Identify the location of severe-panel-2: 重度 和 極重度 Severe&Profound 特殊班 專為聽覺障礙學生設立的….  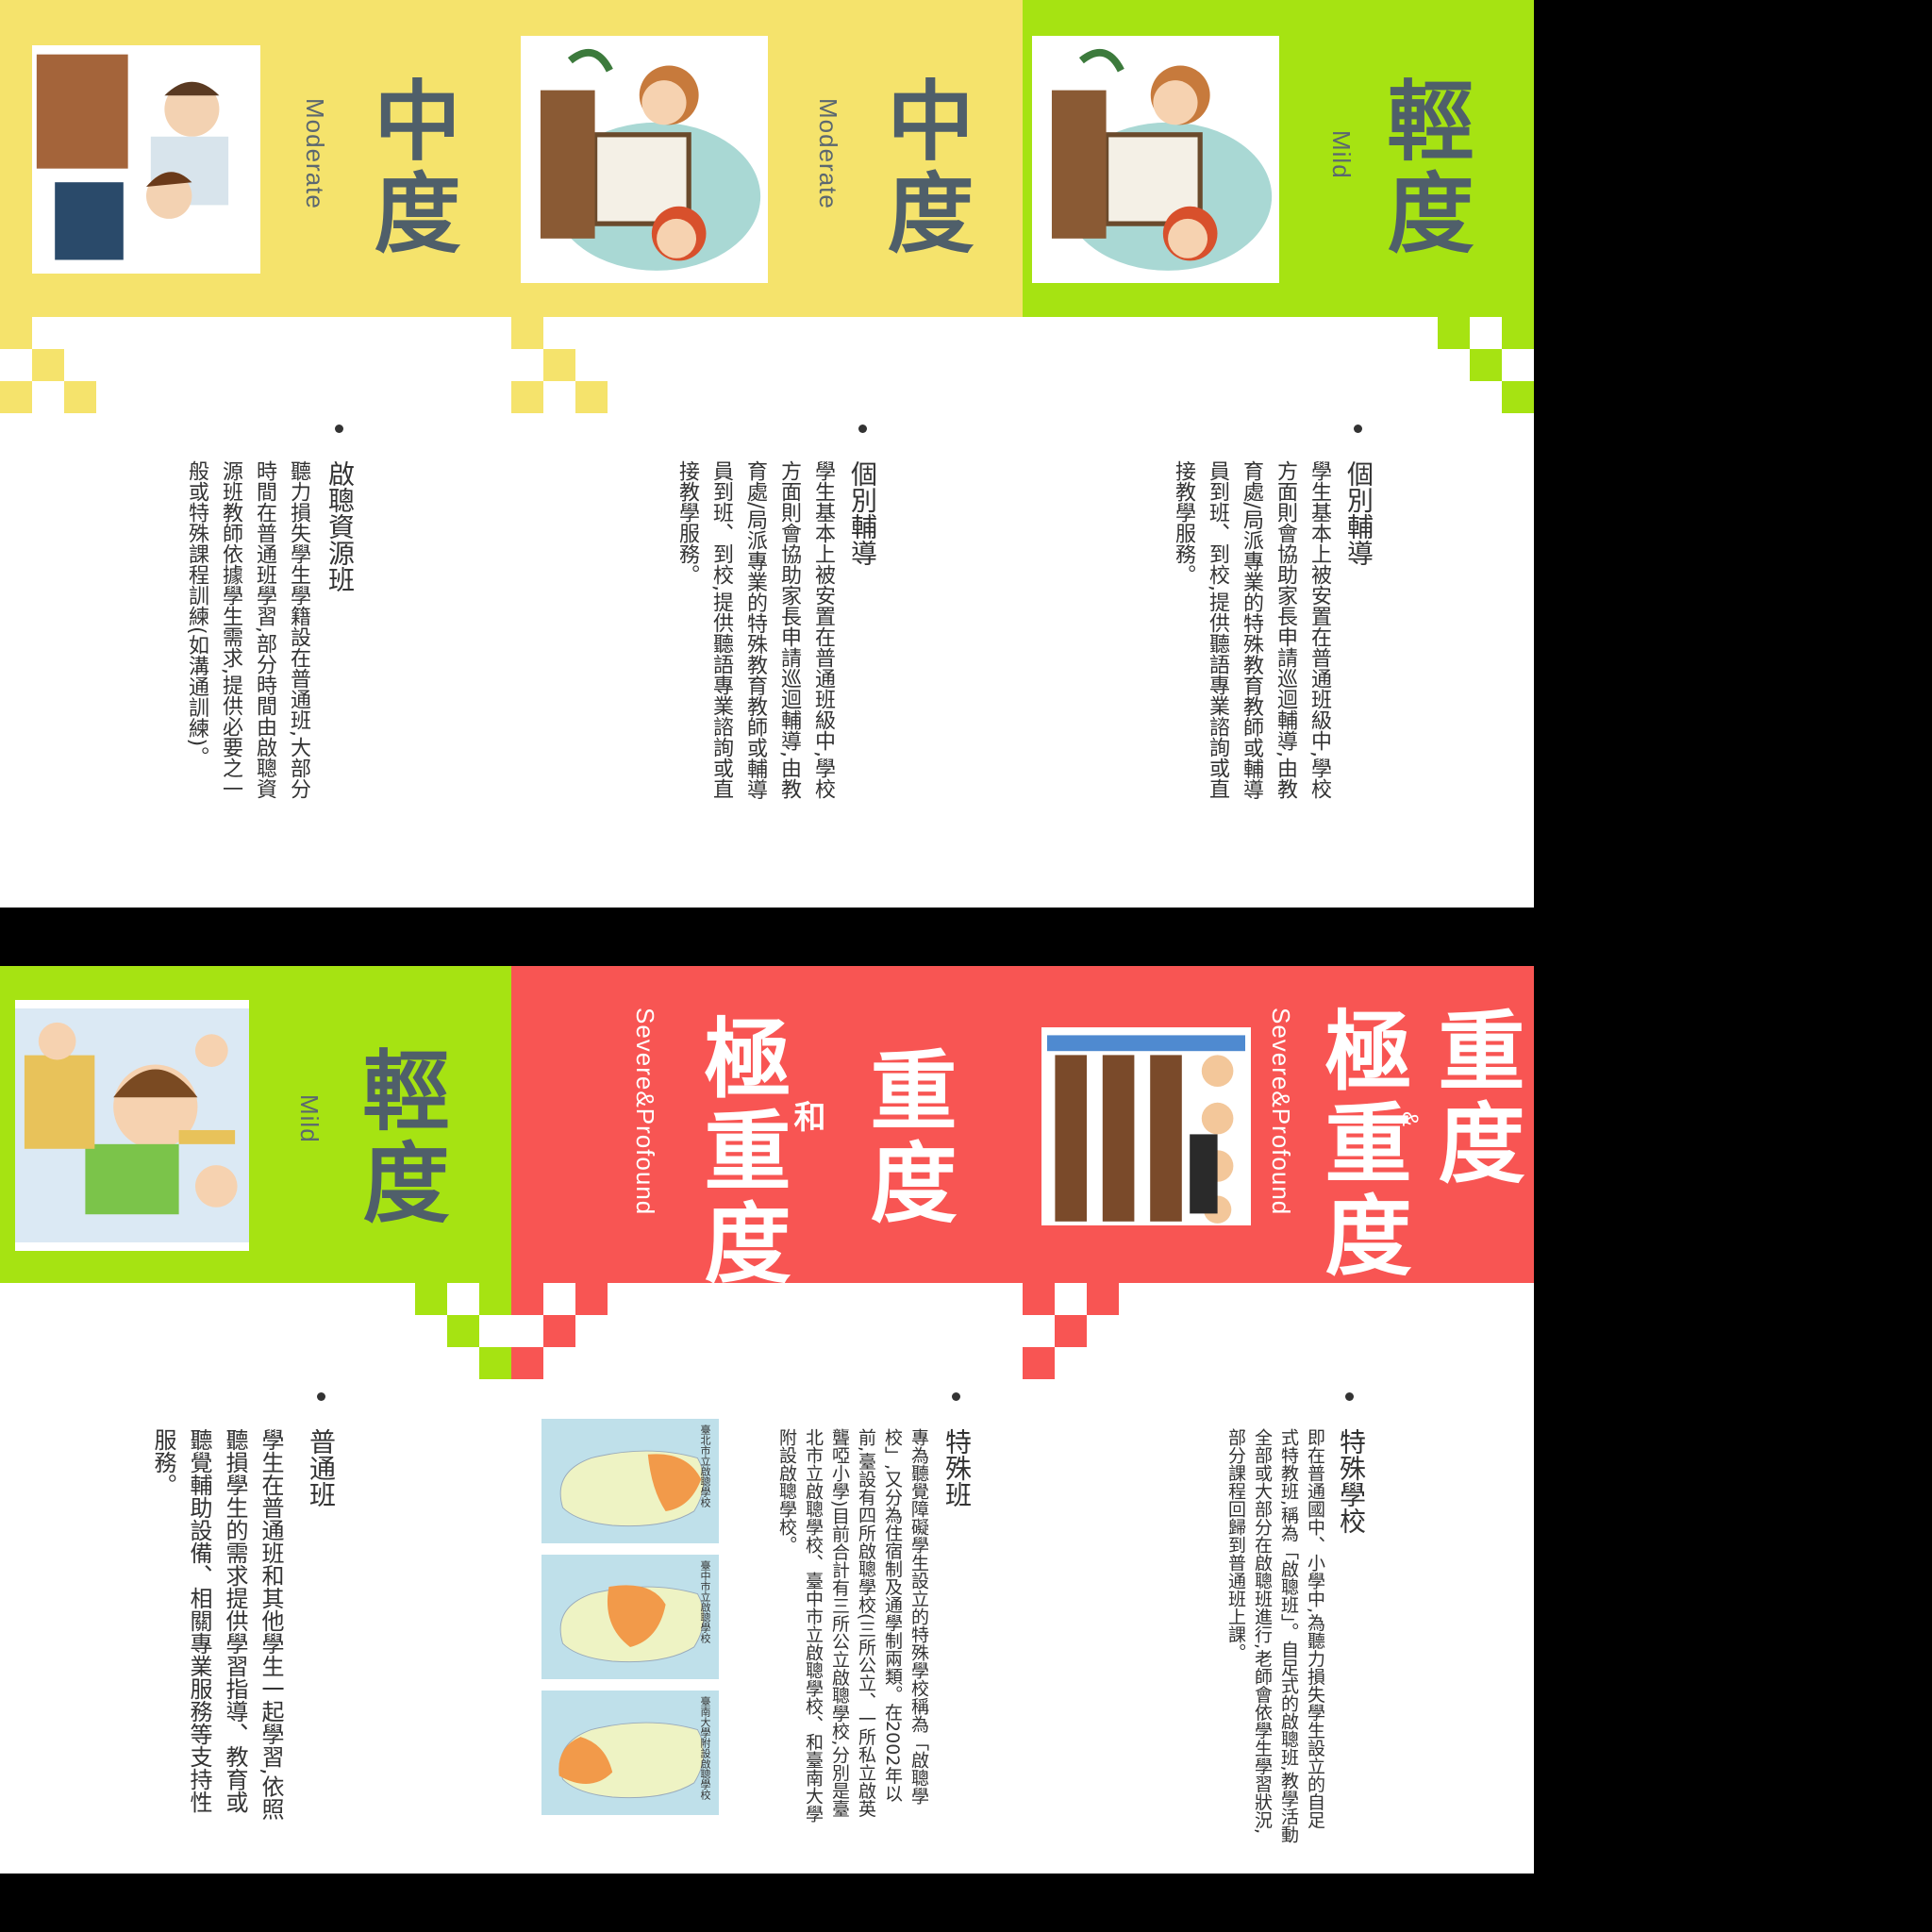
(767, 1420).